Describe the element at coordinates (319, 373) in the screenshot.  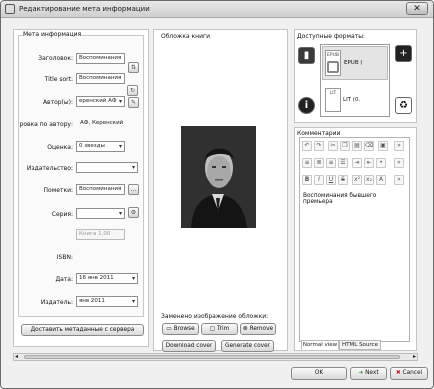
I see `ok-button: OK` at that location.